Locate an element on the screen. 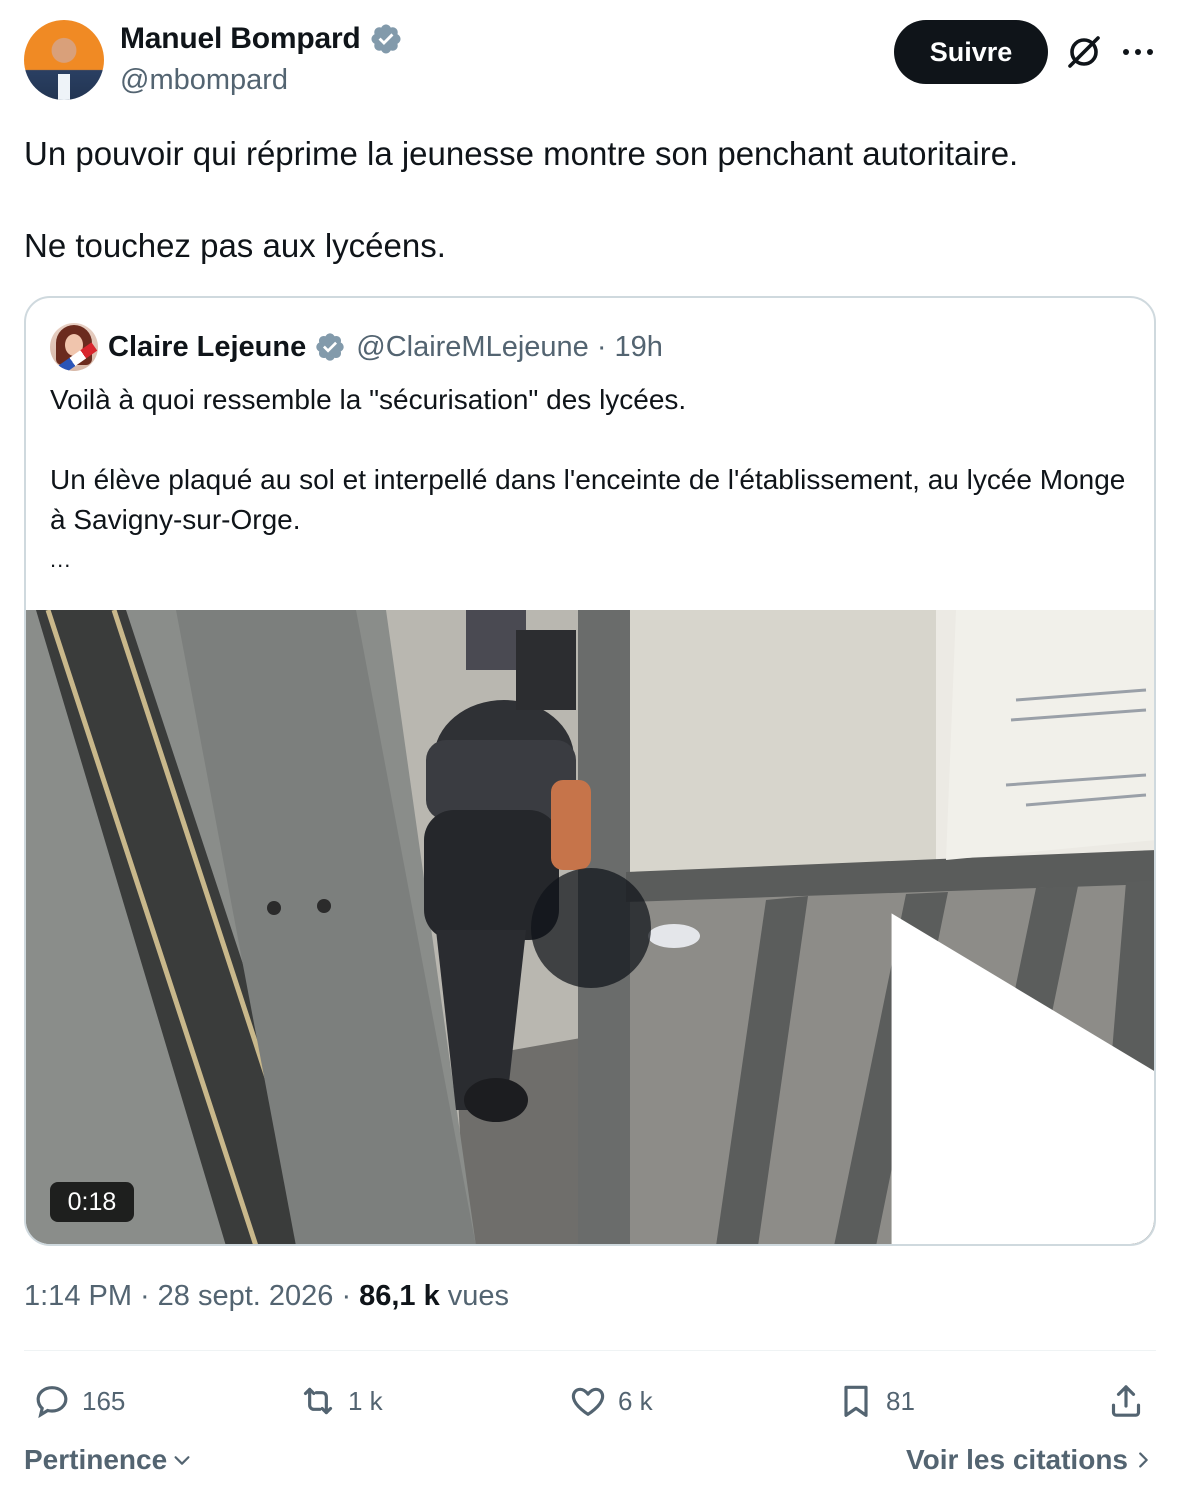  play-button is located at coordinates (842, 1056).